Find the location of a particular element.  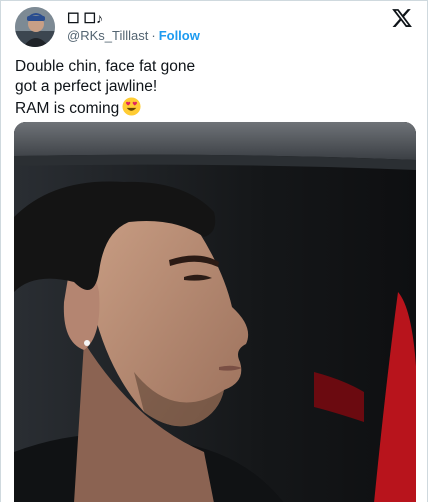

meta-row: @RKs_Tilllast · Follow is located at coordinates (133, 35).